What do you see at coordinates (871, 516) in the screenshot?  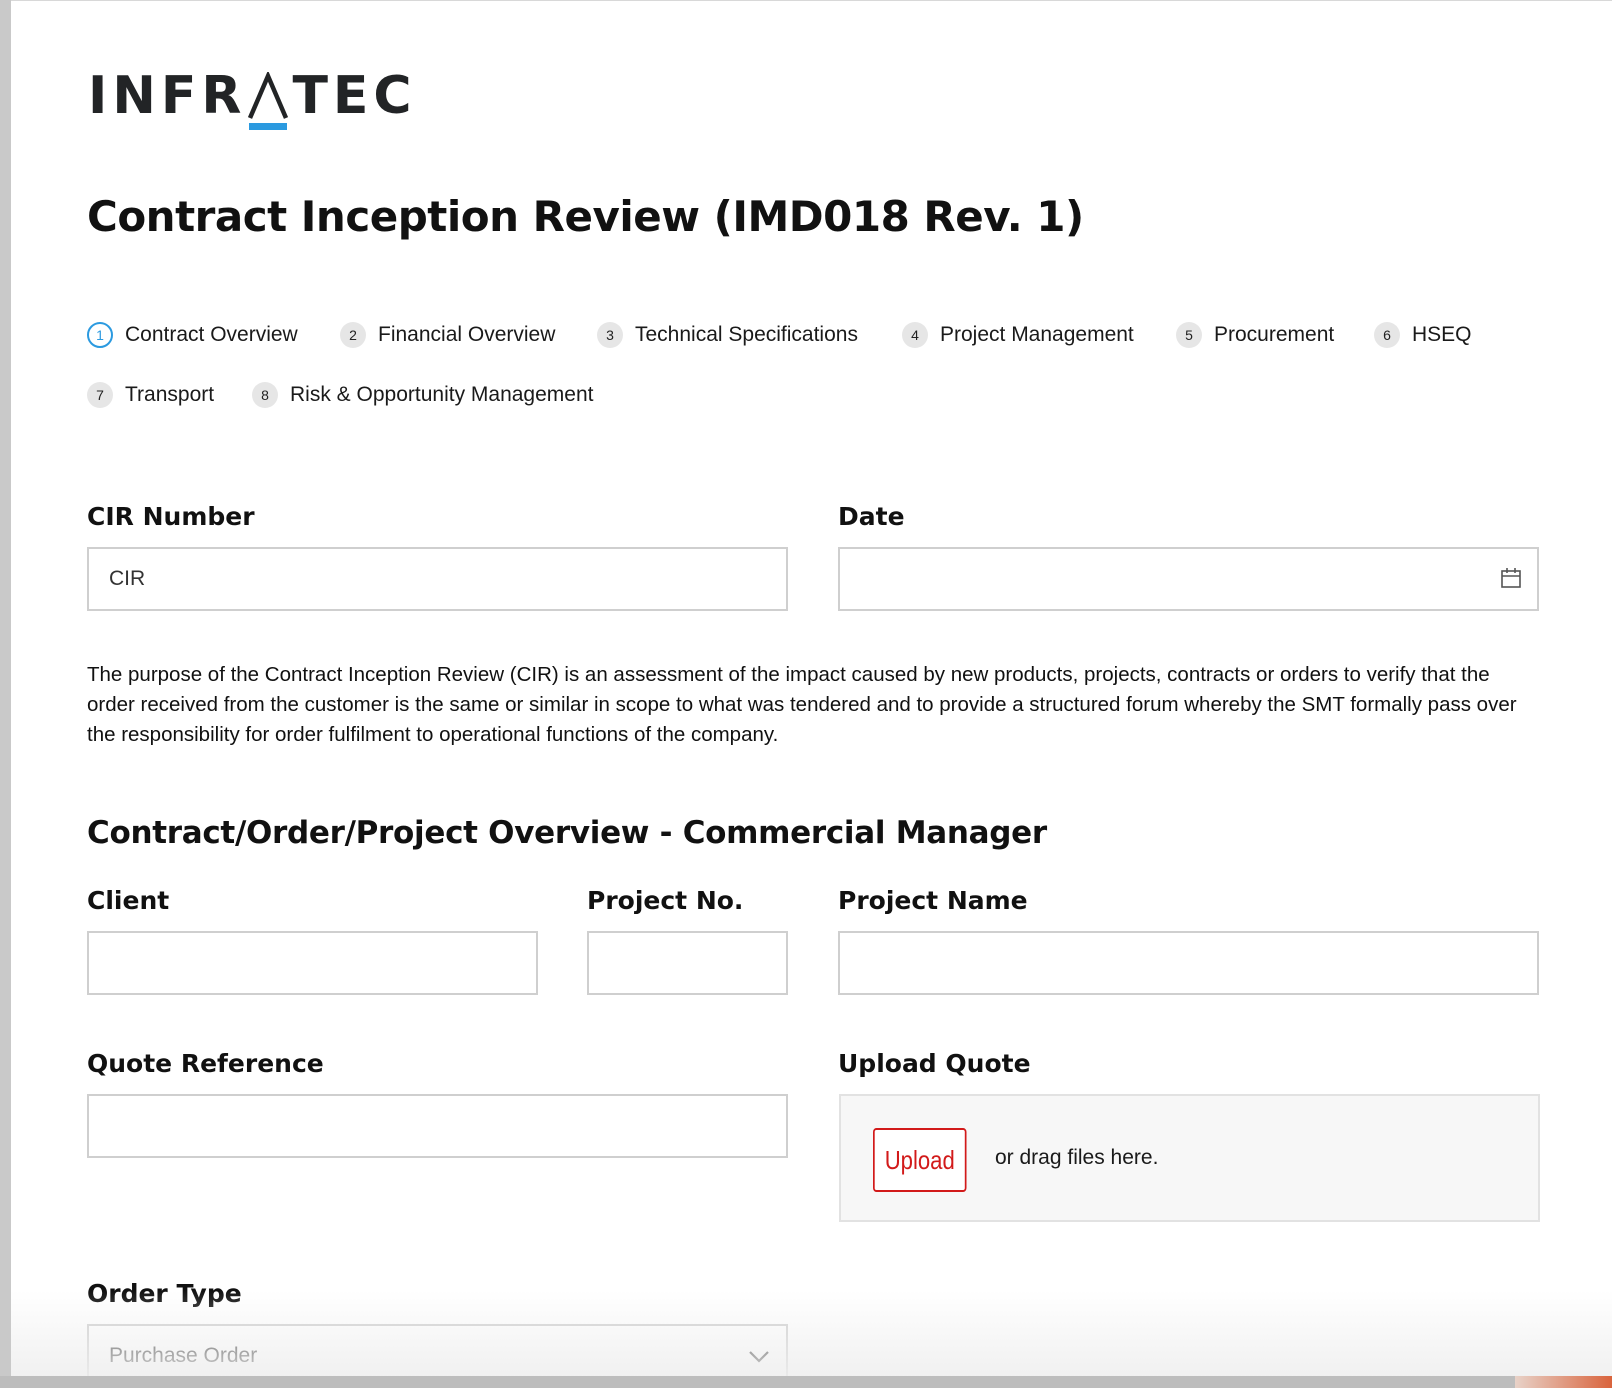 I see `date-label: Date` at bounding box center [871, 516].